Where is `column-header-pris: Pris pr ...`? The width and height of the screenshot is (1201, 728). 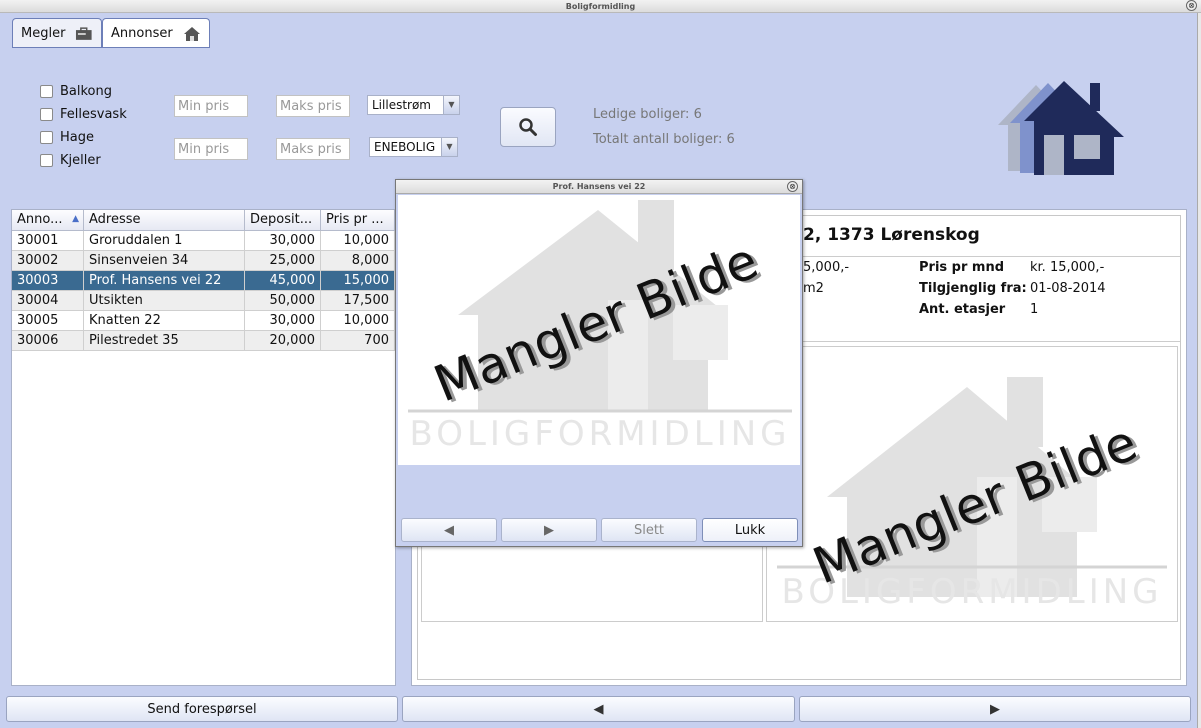 column-header-pris: Pris pr ... is located at coordinates (358, 220).